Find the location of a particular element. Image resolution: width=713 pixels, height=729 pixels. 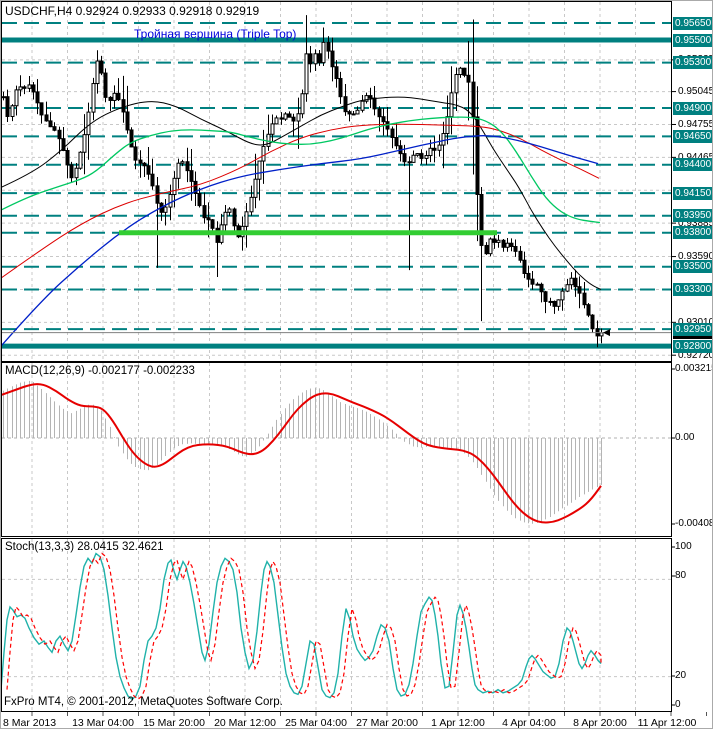

date-label: 27 Mar 20:00 is located at coordinates (387, 723).